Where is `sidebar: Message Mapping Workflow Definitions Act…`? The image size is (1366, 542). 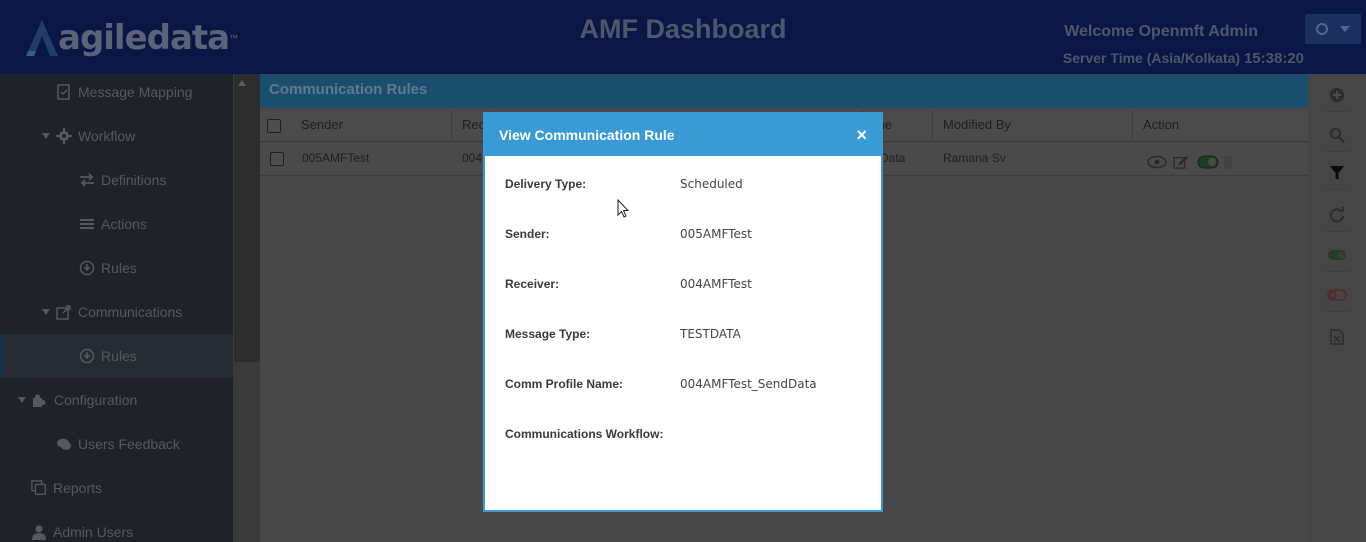 sidebar: Message Mapping Workflow Definitions Act… is located at coordinates (116, 308).